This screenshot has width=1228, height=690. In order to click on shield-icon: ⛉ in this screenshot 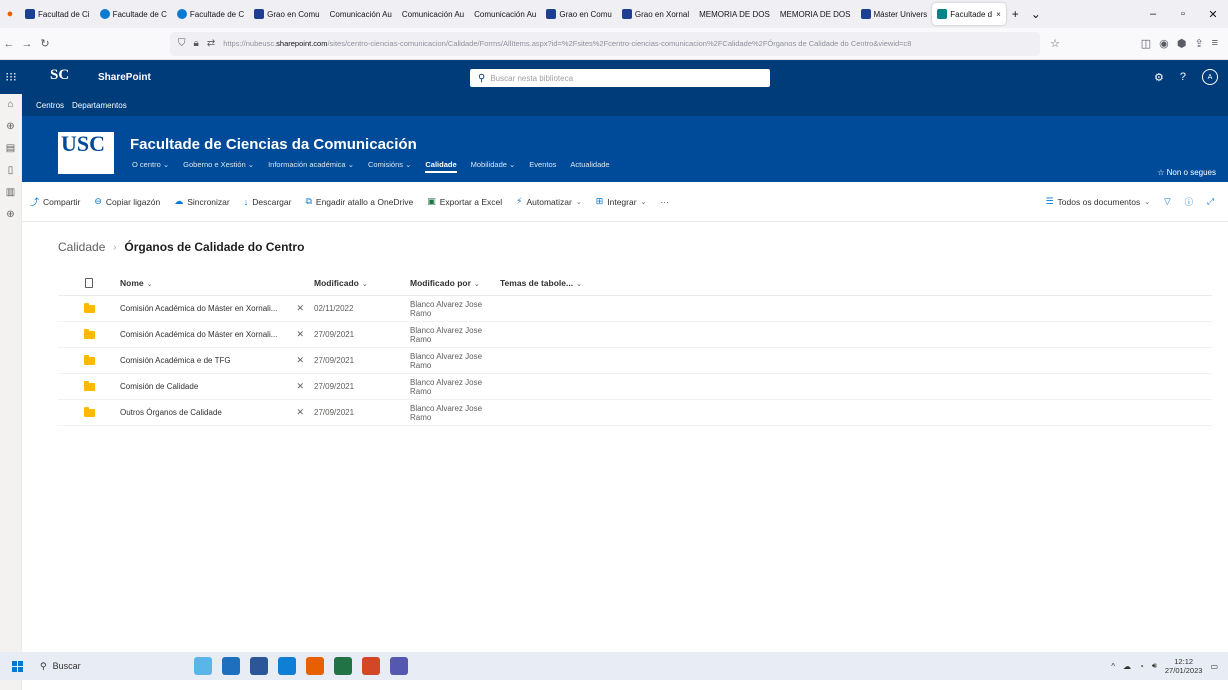, I will do `click(182, 43)`.